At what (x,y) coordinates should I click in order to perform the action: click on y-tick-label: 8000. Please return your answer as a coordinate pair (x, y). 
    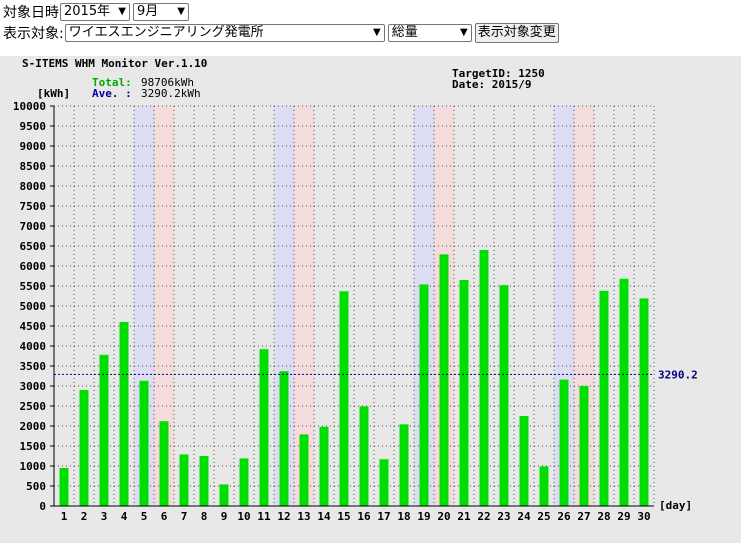
    Looking at the image, I should click on (33, 186).